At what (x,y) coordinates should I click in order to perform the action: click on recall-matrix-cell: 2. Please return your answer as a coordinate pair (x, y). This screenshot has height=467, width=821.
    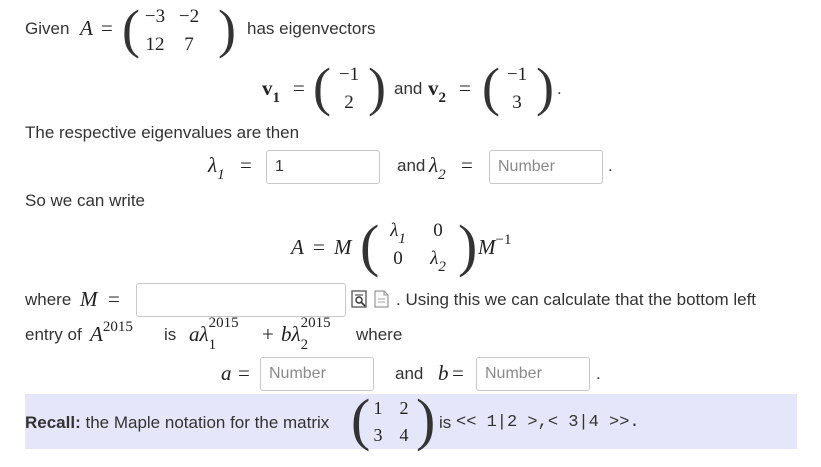
    Looking at the image, I should click on (404, 408).